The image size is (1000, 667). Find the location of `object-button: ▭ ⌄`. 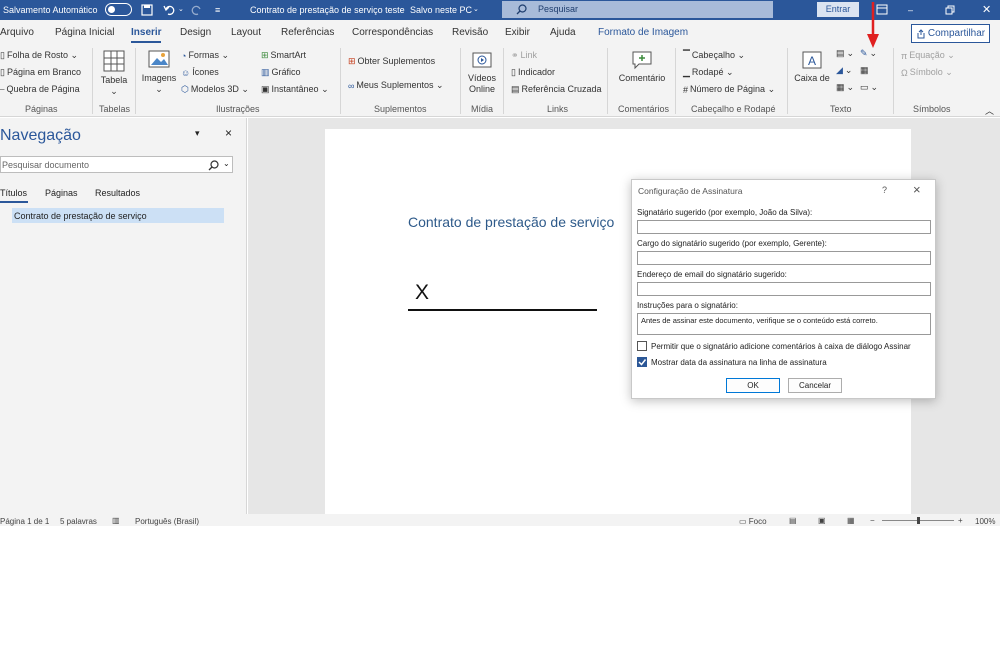

object-button: ▭ ⌄ is located at coordinates (869, 87).